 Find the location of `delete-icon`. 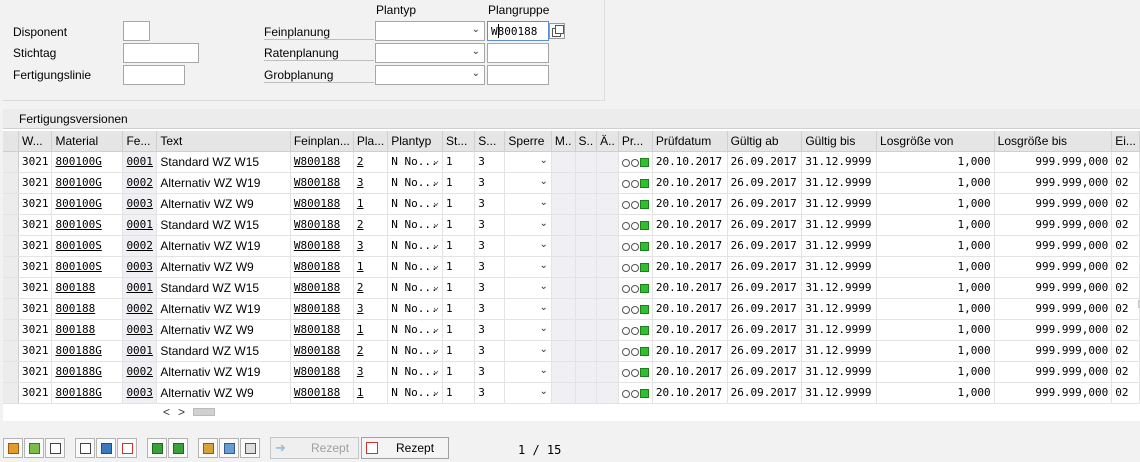

delete-icon is located at coordinates (106, 448).